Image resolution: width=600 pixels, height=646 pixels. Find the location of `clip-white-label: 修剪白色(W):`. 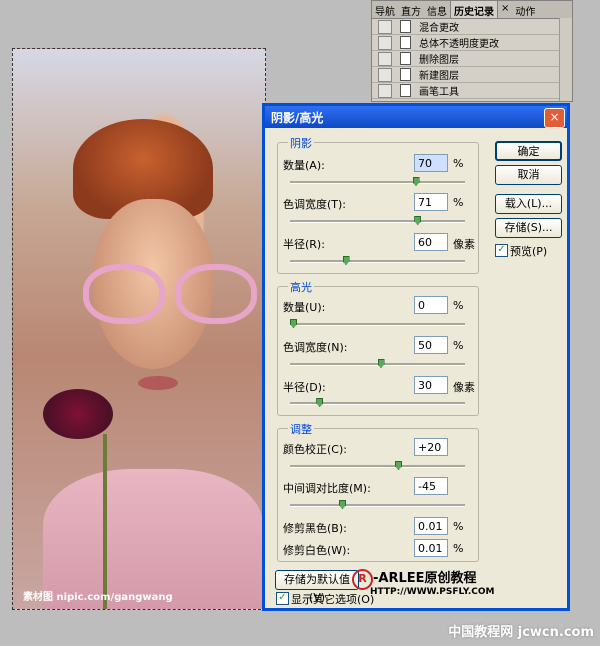

clip-white-label: 修剪白色(W): is located at coordinates (317, 550).